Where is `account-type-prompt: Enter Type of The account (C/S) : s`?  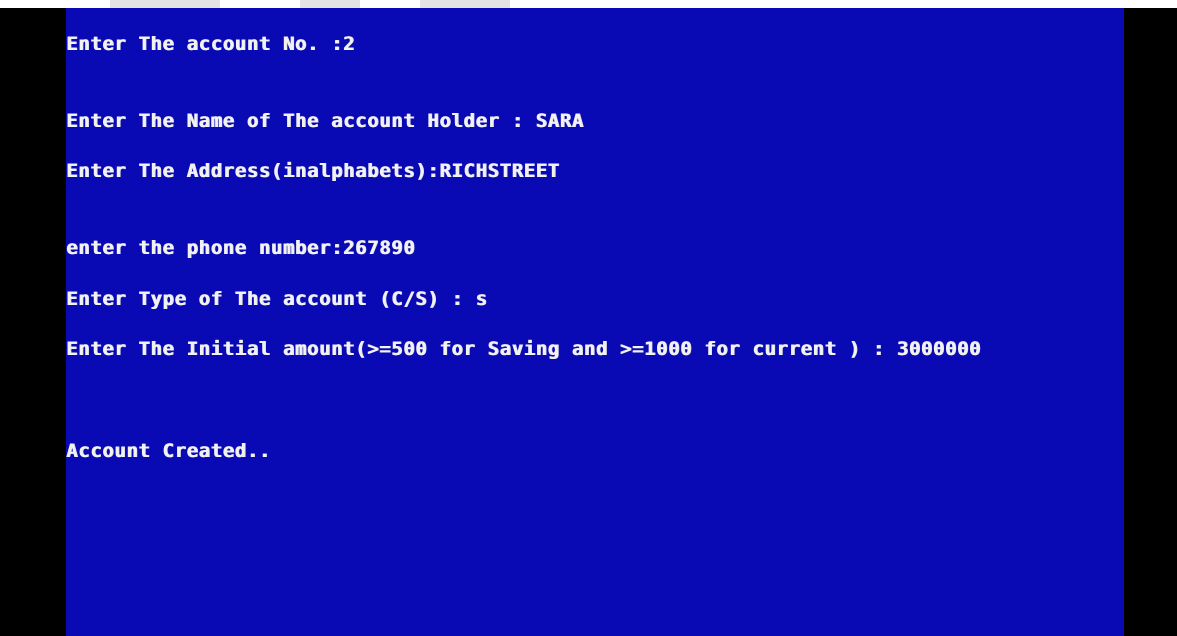
account-type-prompt: Enter Type of The account (C/S) : s is located at coordinates (277, 299).